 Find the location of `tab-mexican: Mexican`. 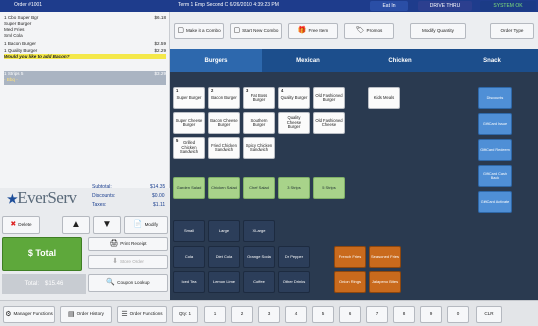

tab-mexican: Mexican is located at coordinates (308, 60).